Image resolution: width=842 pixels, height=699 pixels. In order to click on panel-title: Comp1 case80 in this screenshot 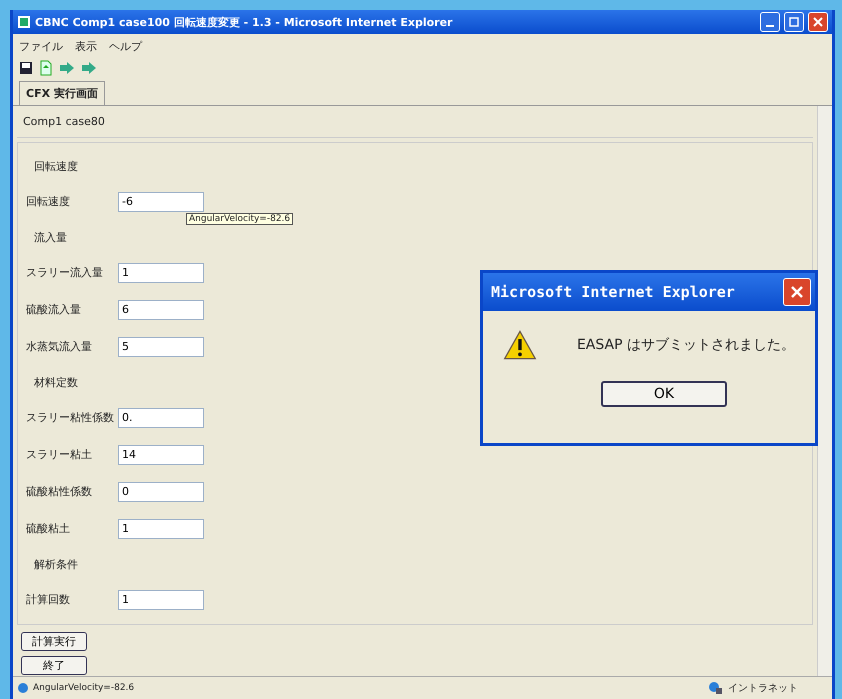, I will do `click(415, 122)`.